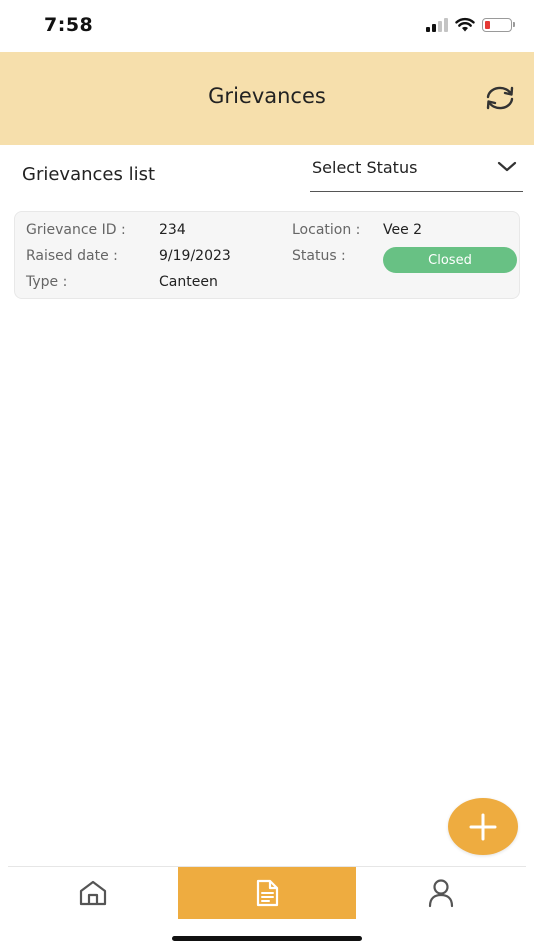  Describe the element at coordinates (69, 25) in the screenshot. I see `status-time: 7:58` at that location.